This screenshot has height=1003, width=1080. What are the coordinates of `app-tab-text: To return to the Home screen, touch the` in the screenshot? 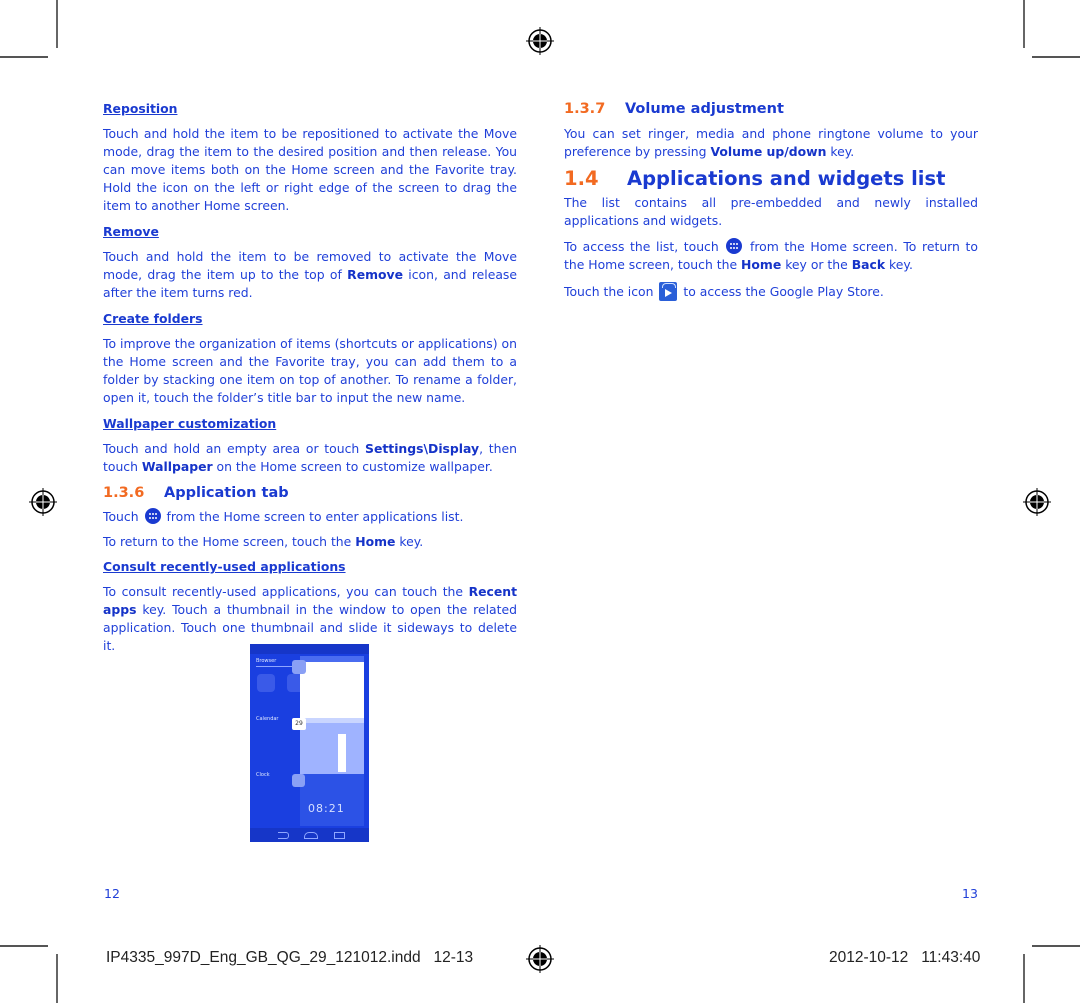 It's located at (229, 541).